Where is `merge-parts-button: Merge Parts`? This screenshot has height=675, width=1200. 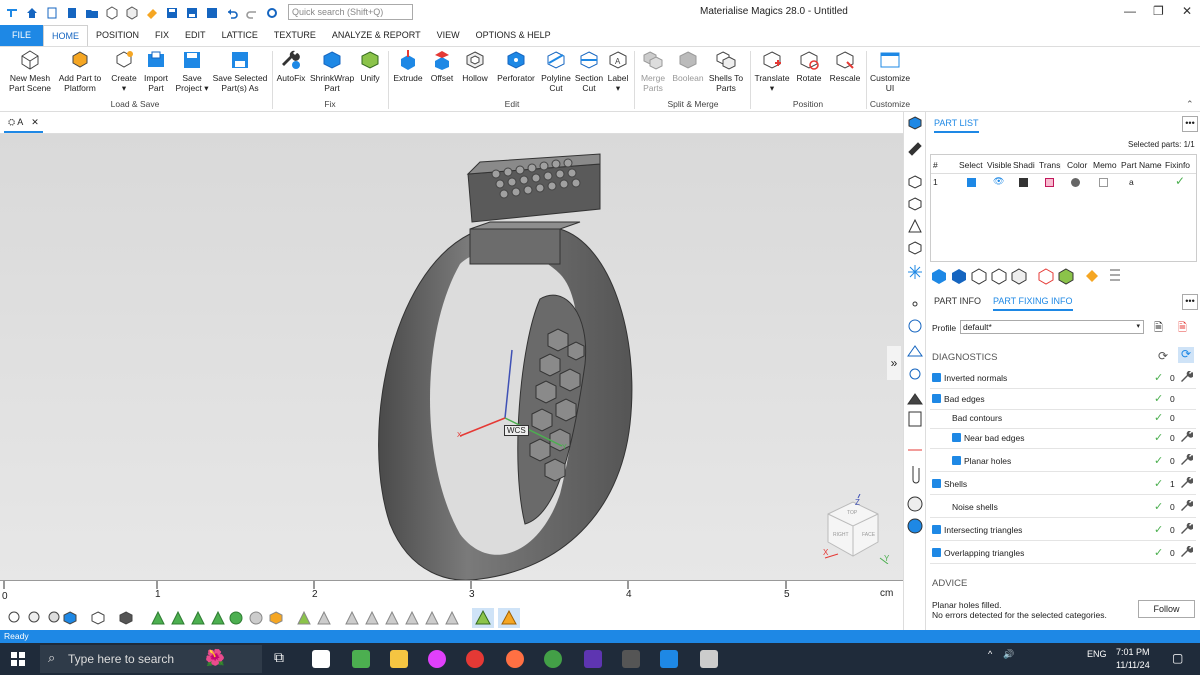
merge-parts-button: Merge Parts is located at coordinates (653, 71).